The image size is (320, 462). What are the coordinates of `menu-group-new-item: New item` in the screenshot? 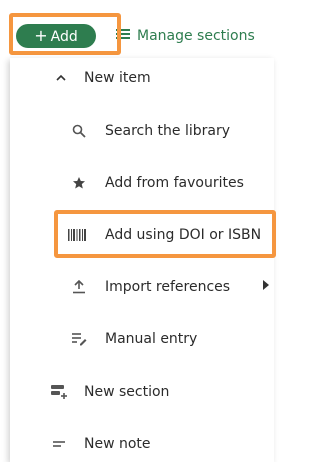 It's located at (152, 78).